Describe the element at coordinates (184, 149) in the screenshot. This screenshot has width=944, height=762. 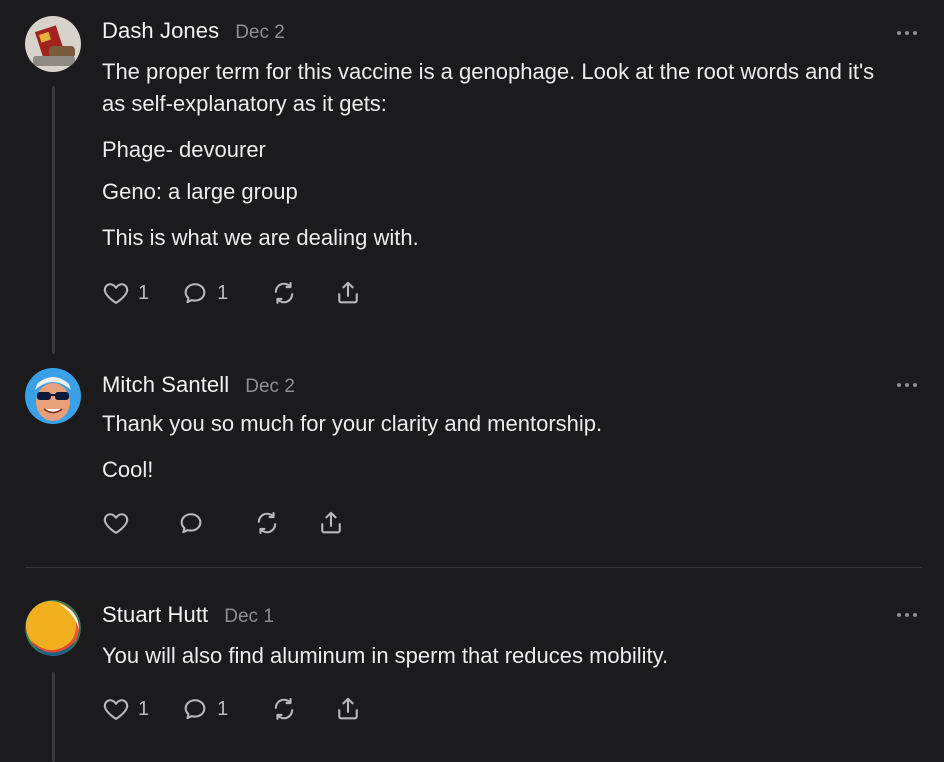
I see `comment-paragraph: Phage- devourer` at that location.